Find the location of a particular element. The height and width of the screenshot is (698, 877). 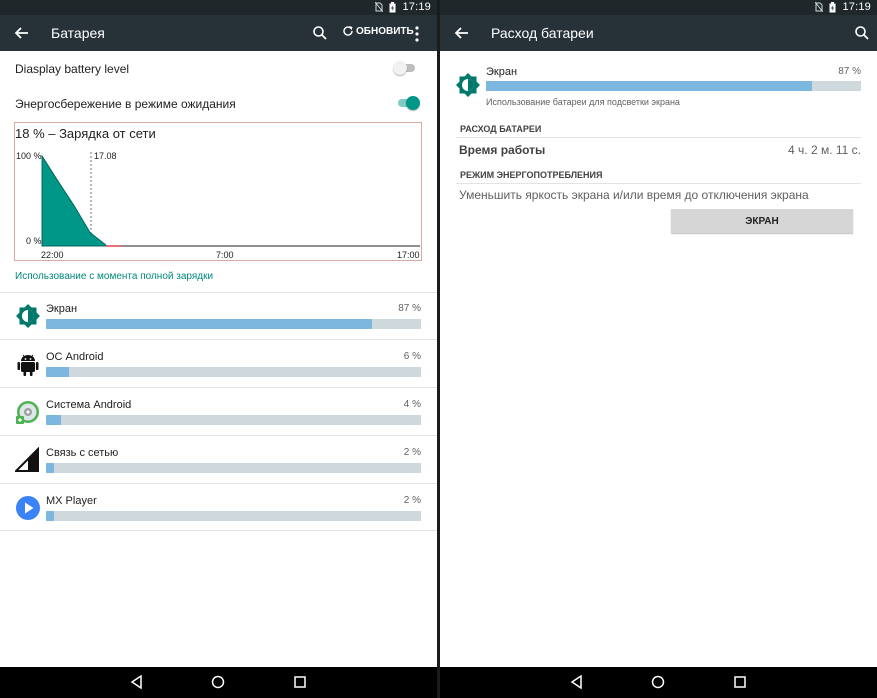

usage-item-android-os: ОС Android 6 % is located at coordinates (218, 364).